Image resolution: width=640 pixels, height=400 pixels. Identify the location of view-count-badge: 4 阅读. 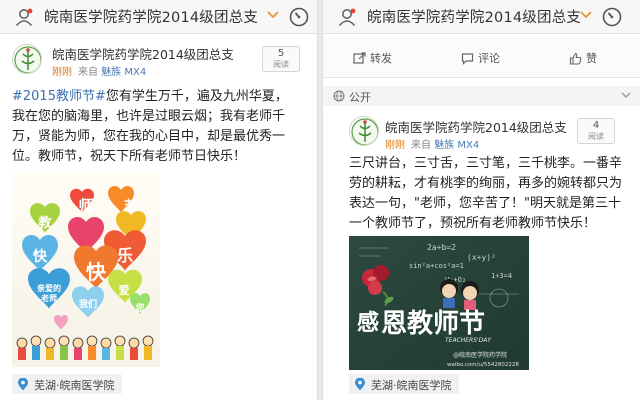
(596, 131).